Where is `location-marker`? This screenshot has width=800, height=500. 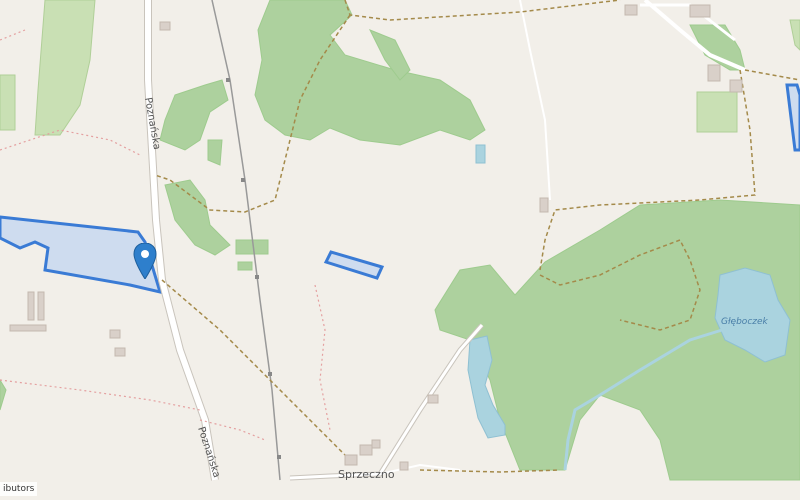 location-marker is located at coordinates (145, 261).